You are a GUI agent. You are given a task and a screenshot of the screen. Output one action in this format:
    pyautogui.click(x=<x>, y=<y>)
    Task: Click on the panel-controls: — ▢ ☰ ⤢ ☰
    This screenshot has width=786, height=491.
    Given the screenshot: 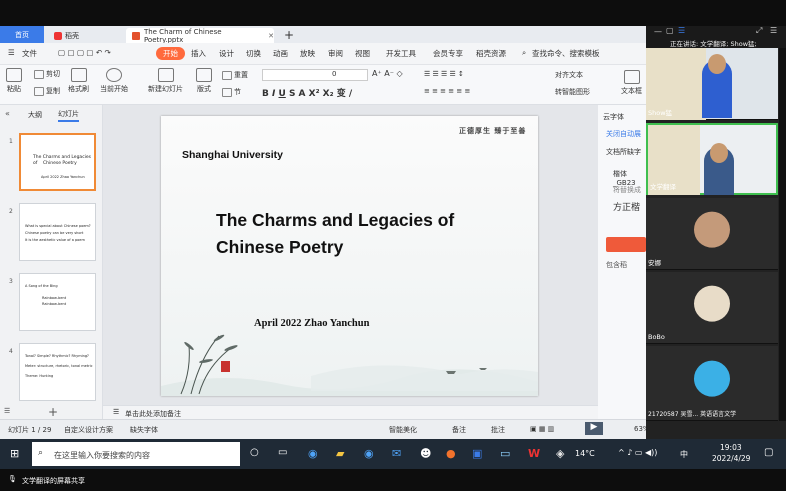 What is the action you would take?
    pyautogui.click(x=716, y=32)
    